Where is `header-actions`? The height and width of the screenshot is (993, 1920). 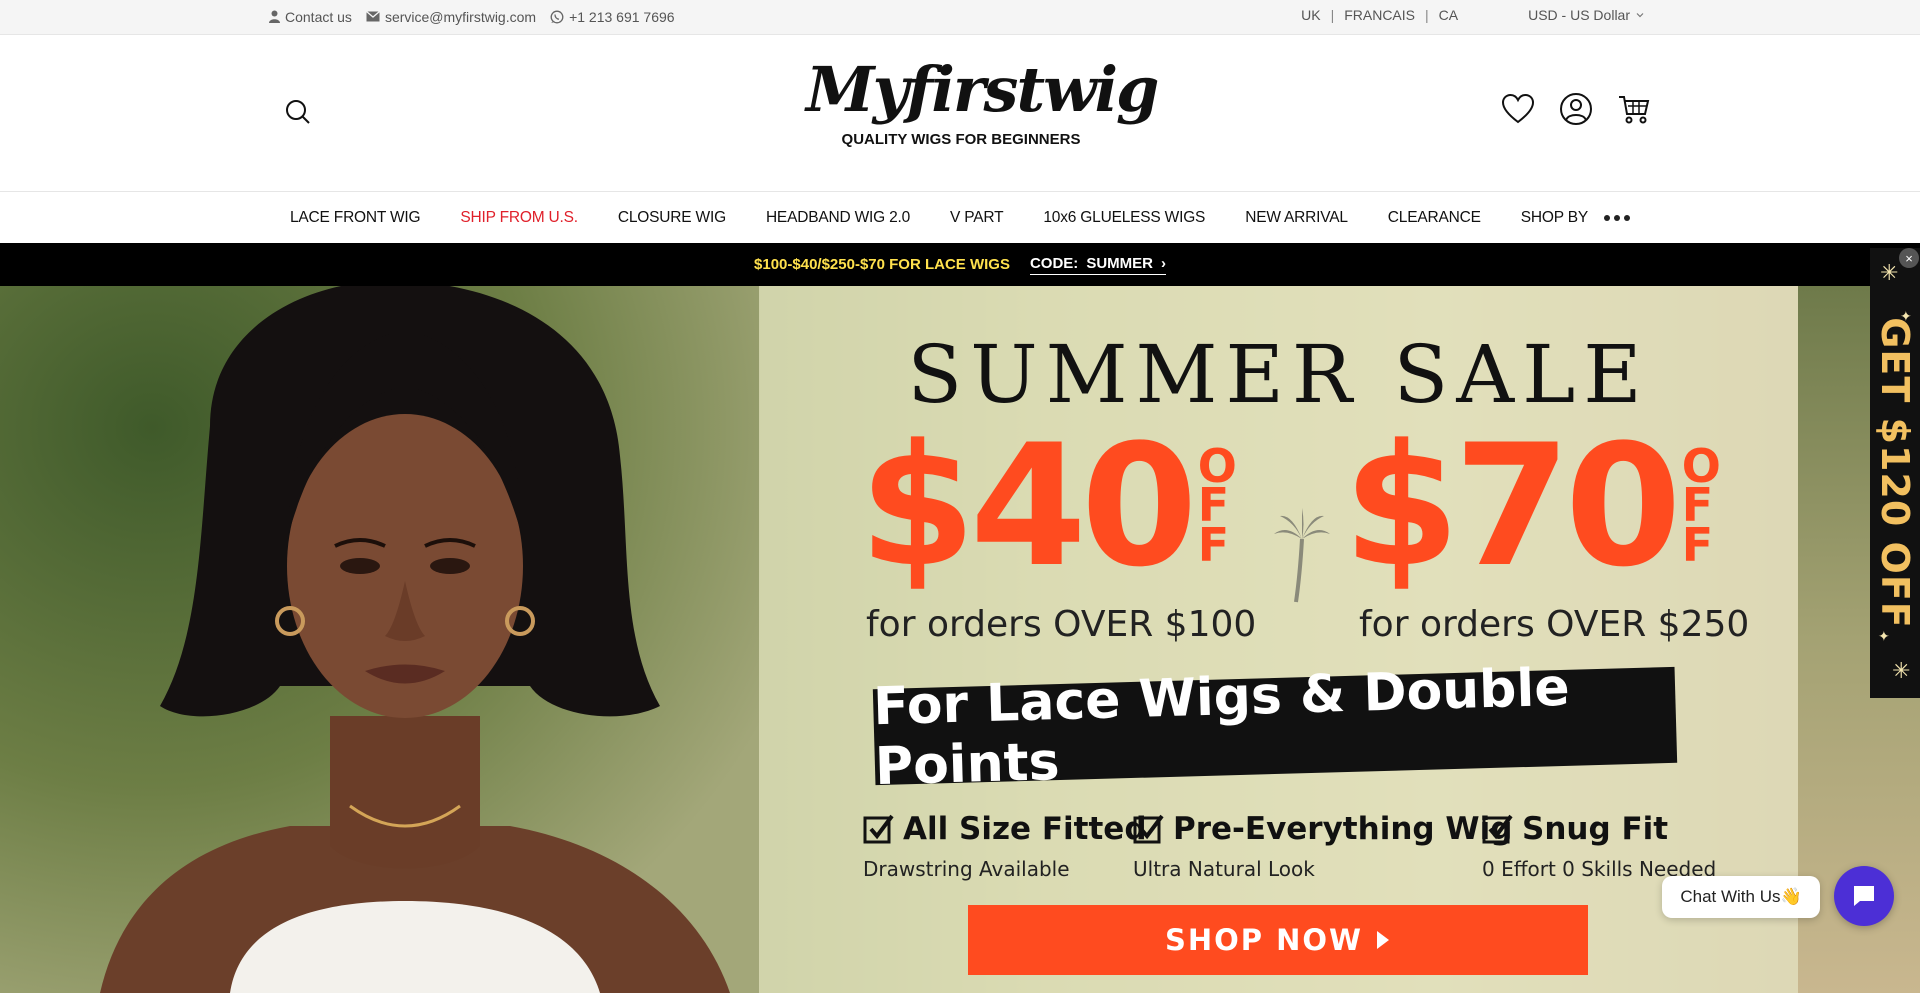
header-actions is located at coordinates (1576, 109).